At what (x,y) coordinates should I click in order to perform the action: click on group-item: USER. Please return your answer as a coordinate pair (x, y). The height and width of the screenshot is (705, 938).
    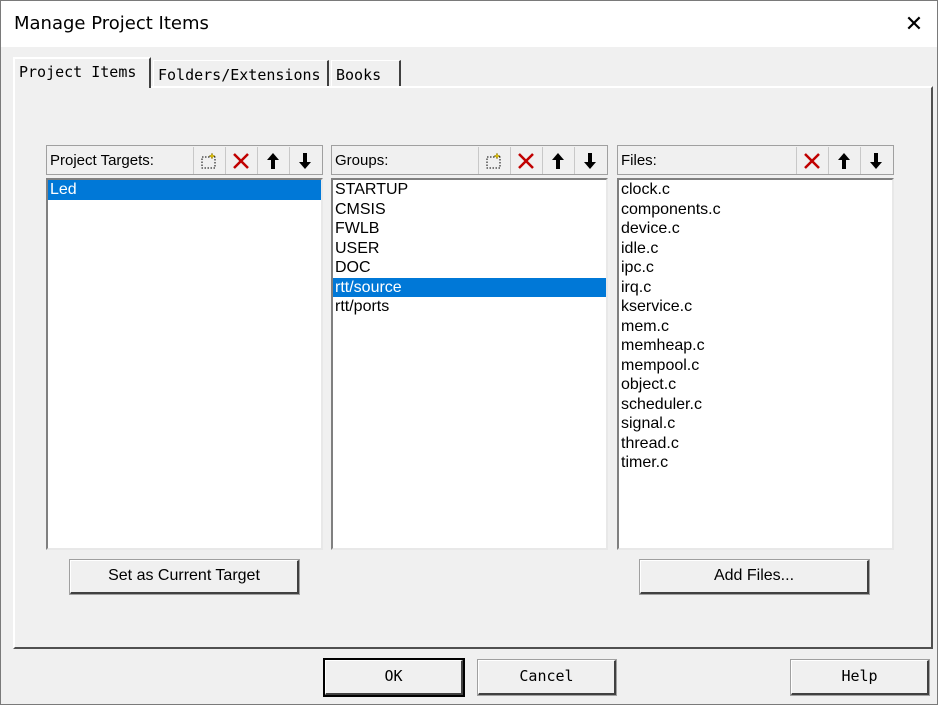
    Looking at the image, I should click on (469, 249).